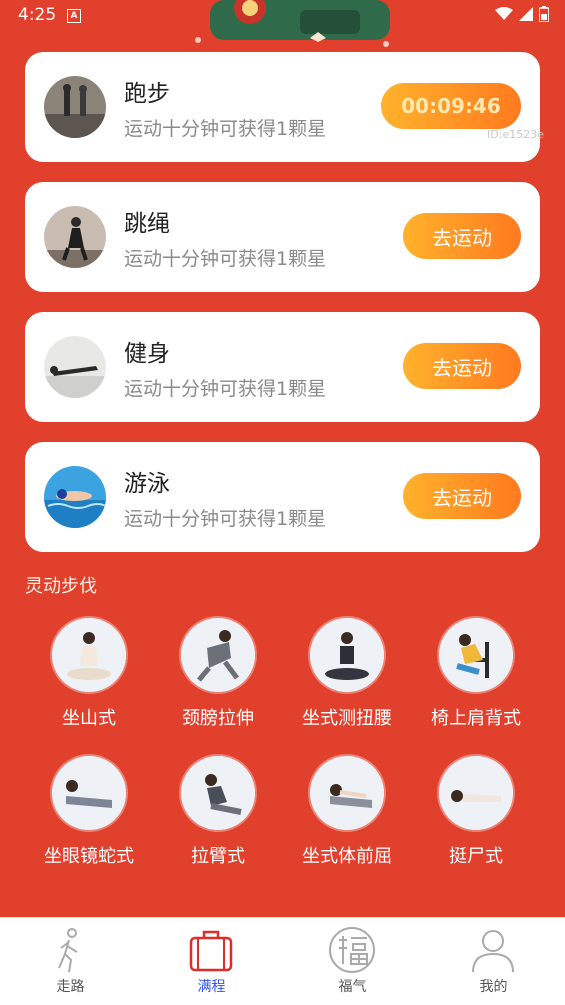 This screenshot has height=1005, width=565. What do you see at coordinates (352, 987) in the screenshot?
I see `tab-label: 福气` at bounding box center [352, 987].